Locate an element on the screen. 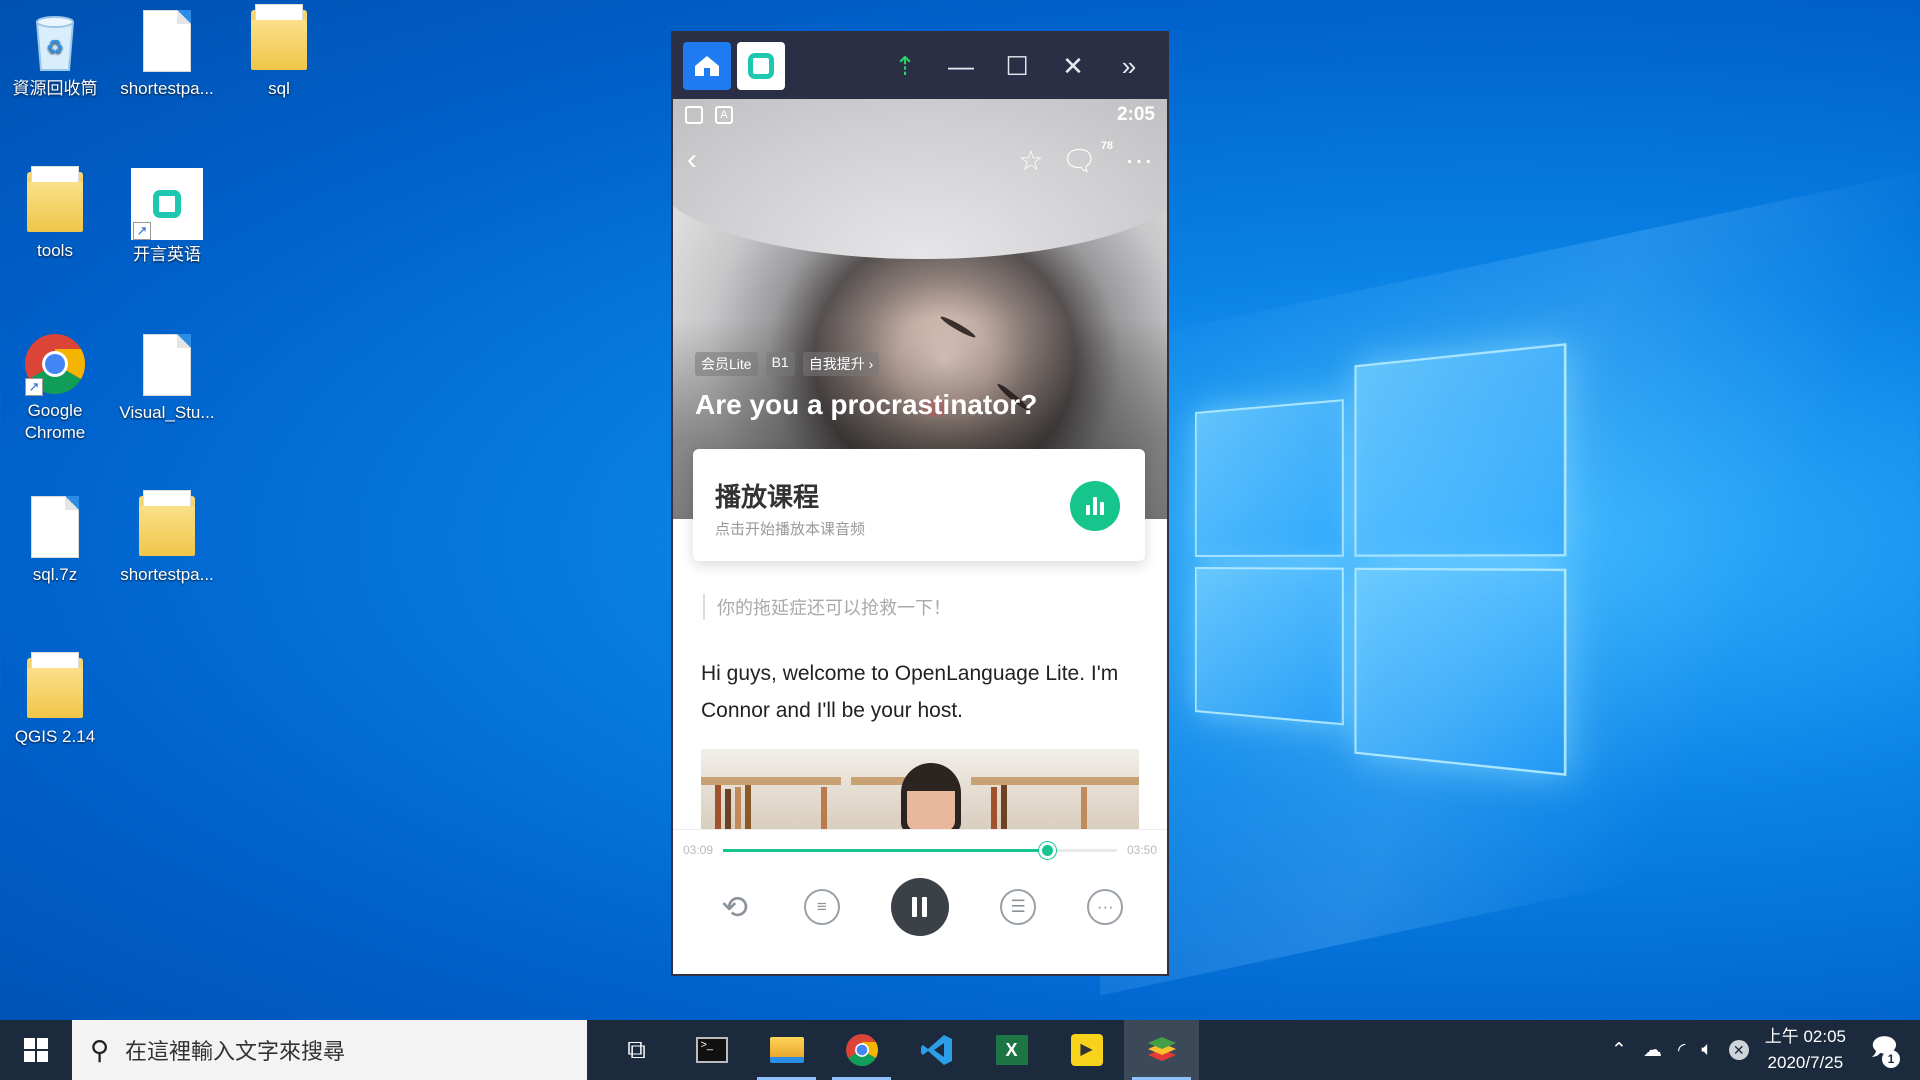  minimize-icon: — is located at coordinates (961, 65).